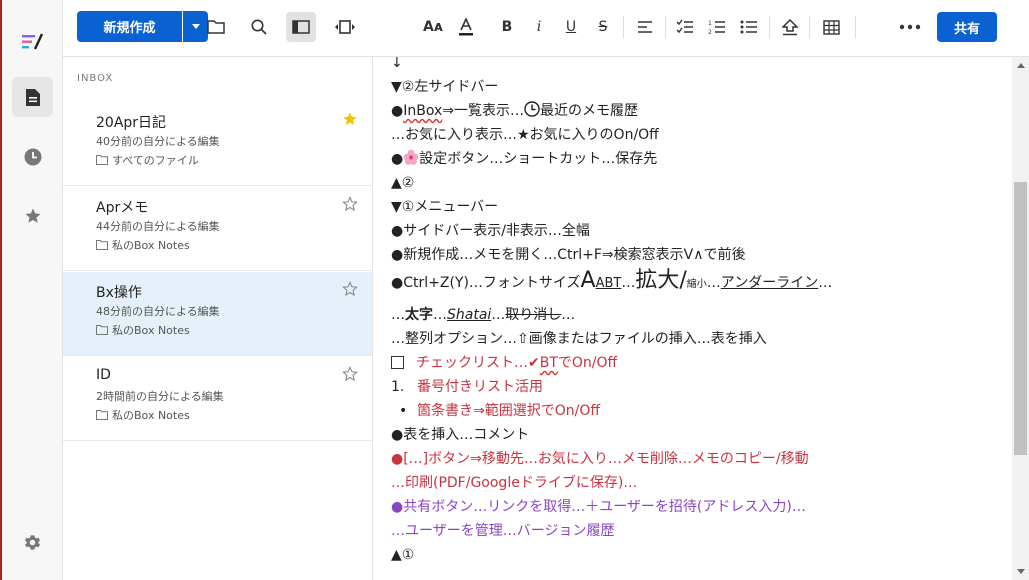 This screenshot has height=580, width=1029. Describe the element at coordinates (710, 32) in the screenshot. I see `svg-text: 2` at that location.